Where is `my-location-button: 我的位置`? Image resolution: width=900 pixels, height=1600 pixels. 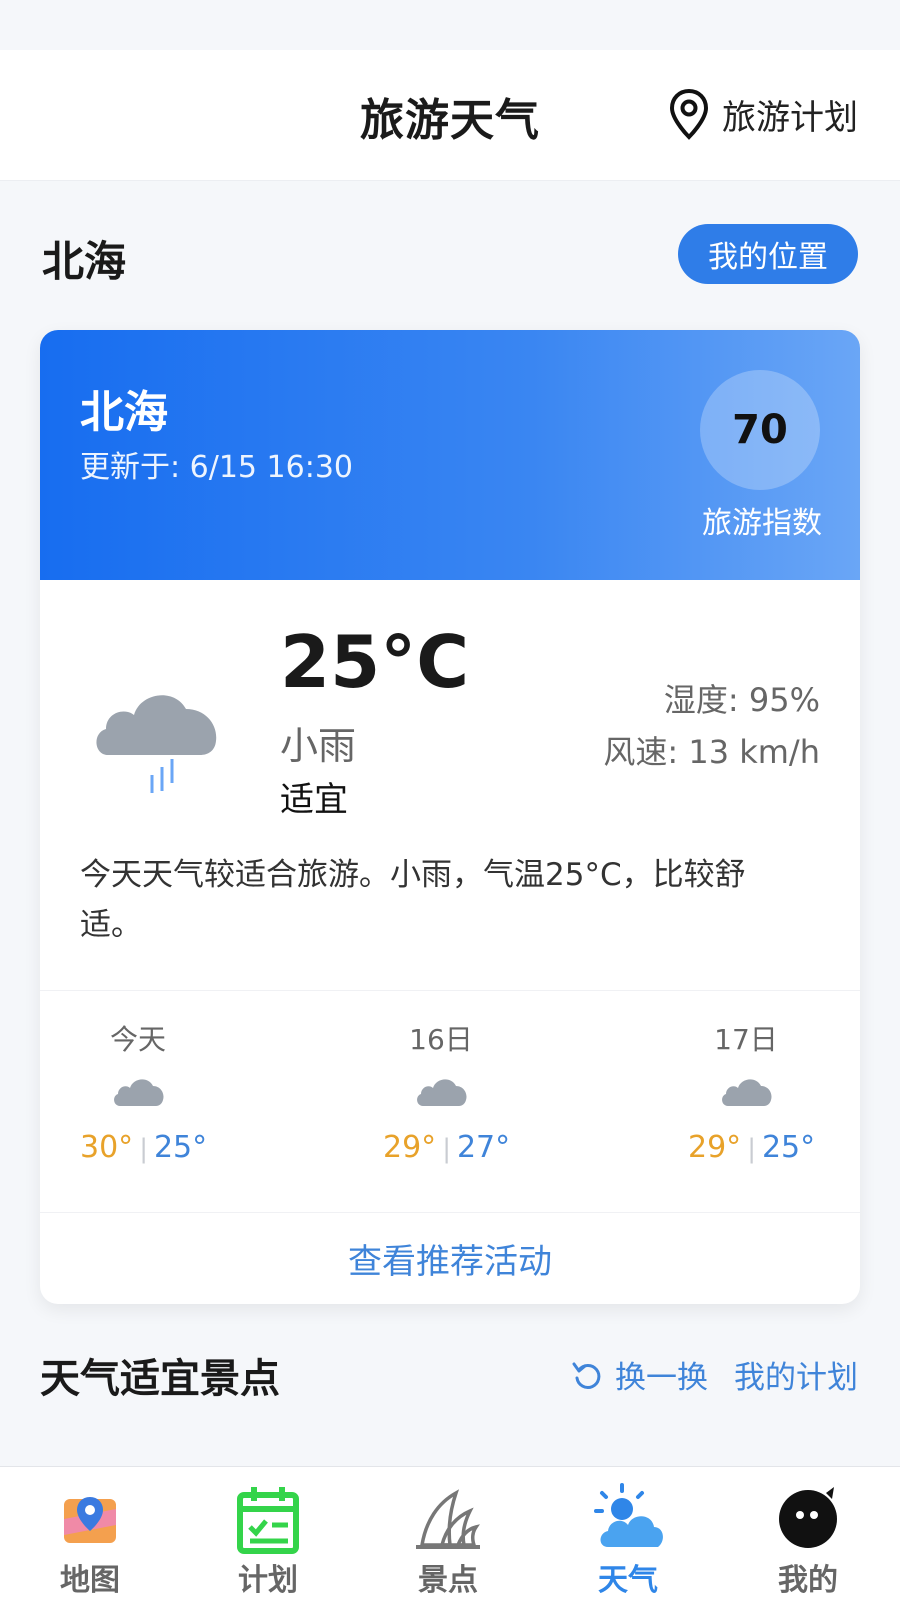
my-location-button: 我的位置 is located at coordinates (768, 254).